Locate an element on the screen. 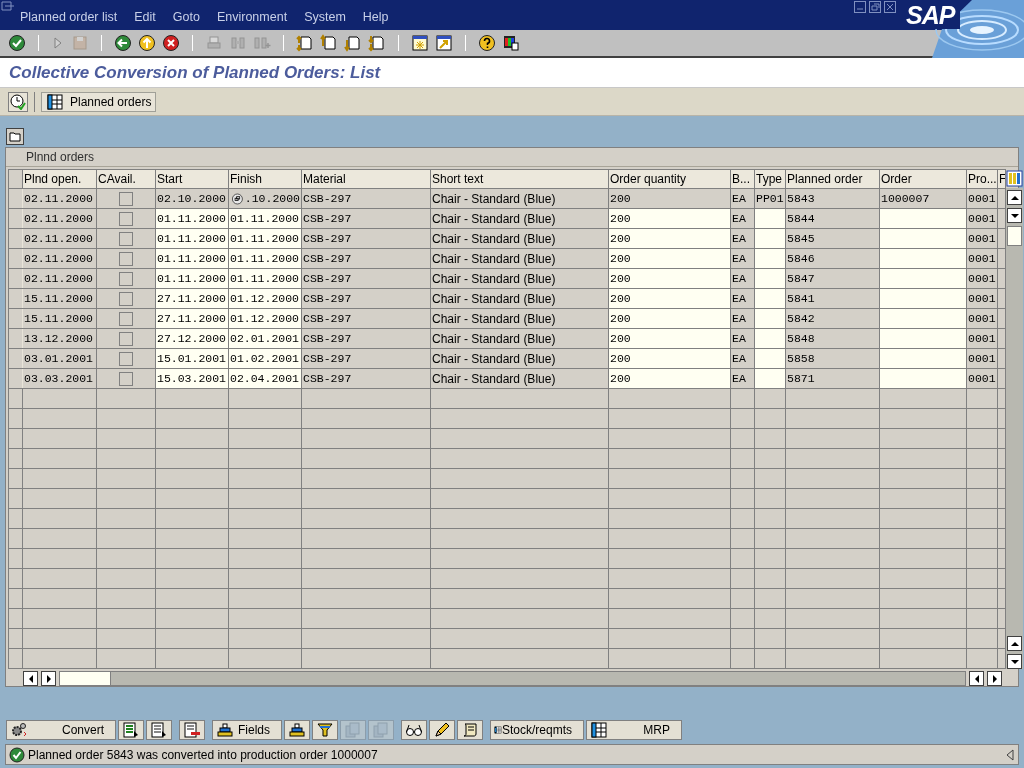 This screenshot has width=1024, height=768. triangle-icon is located at coordinates (1010, 754).